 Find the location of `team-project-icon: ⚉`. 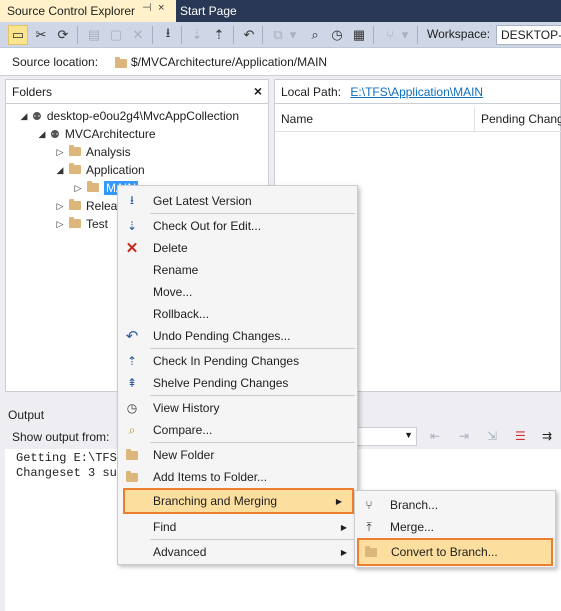

team-project-icon: ⚉ is located at coordinates (55, 134).